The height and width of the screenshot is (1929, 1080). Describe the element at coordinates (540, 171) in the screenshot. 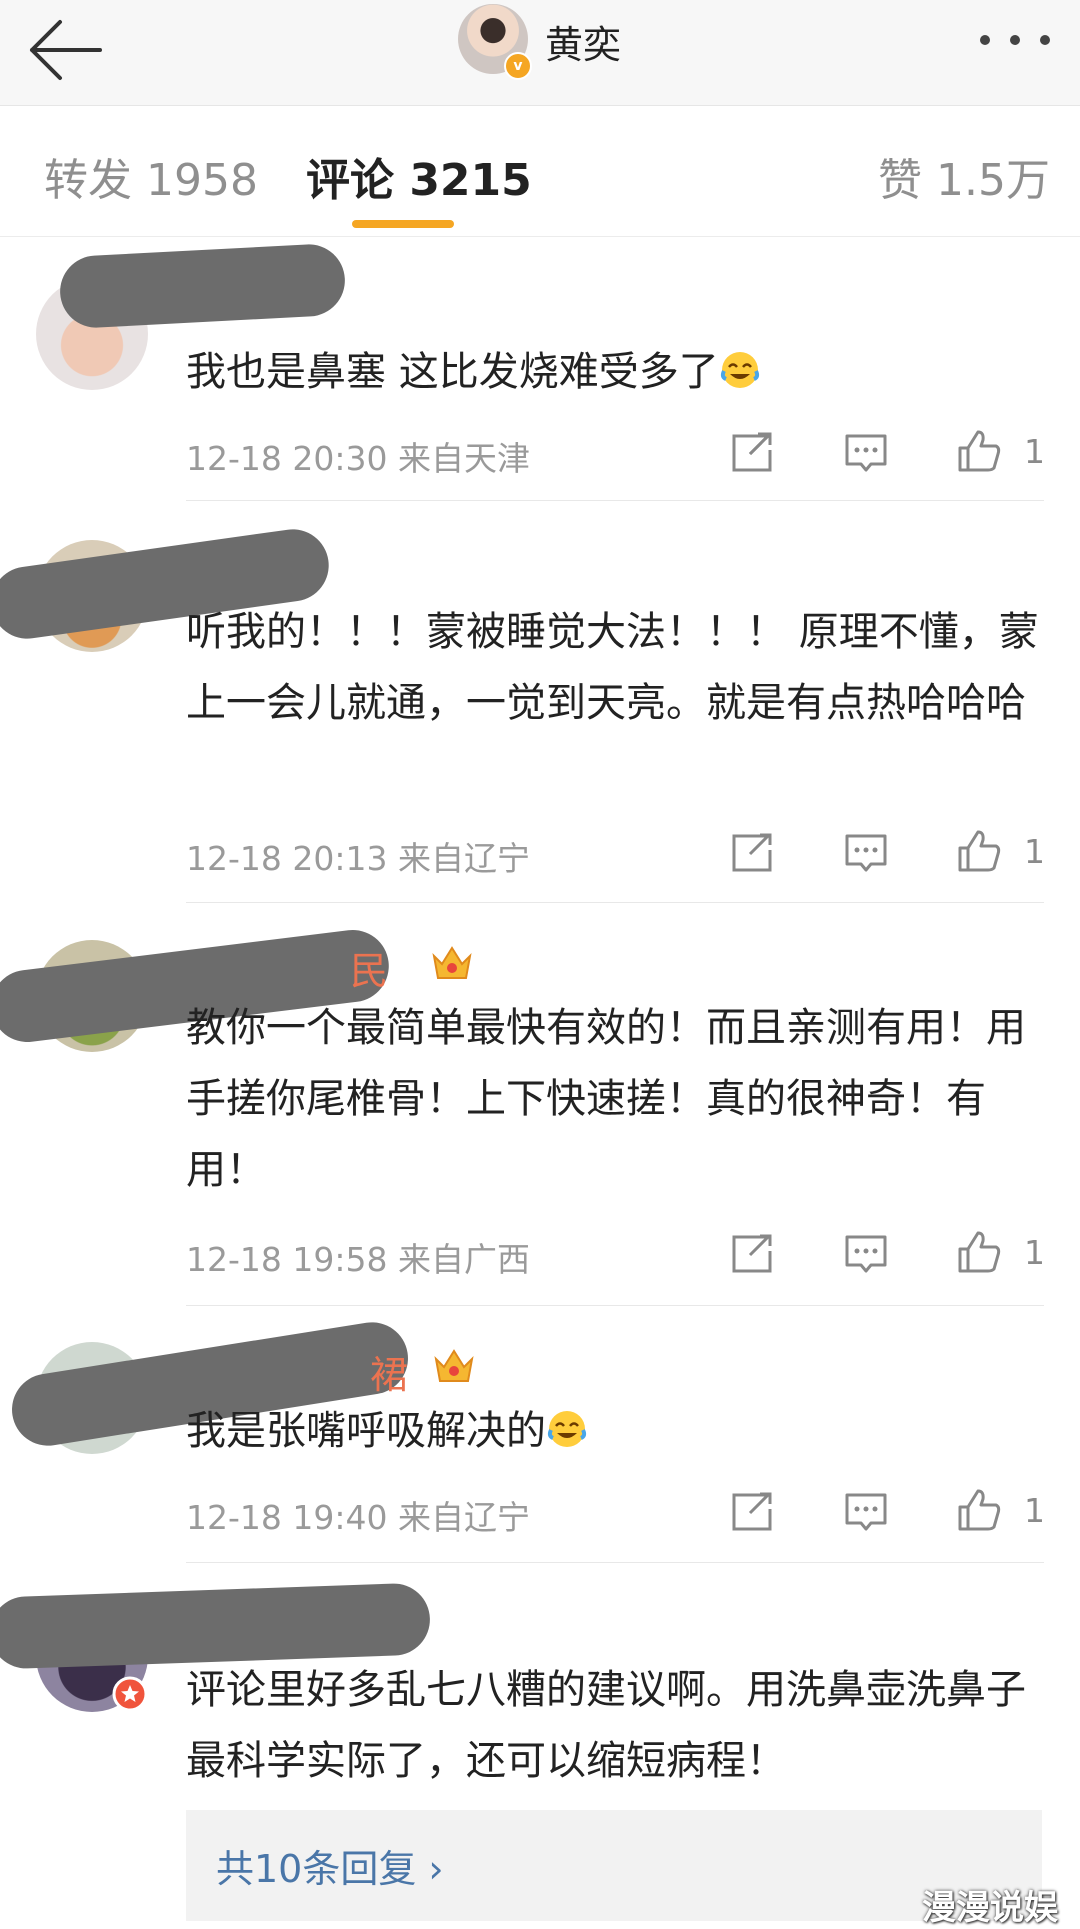

I see `tab-bar: 转发 1958 评论 3215 赞 1.5万` at that location.